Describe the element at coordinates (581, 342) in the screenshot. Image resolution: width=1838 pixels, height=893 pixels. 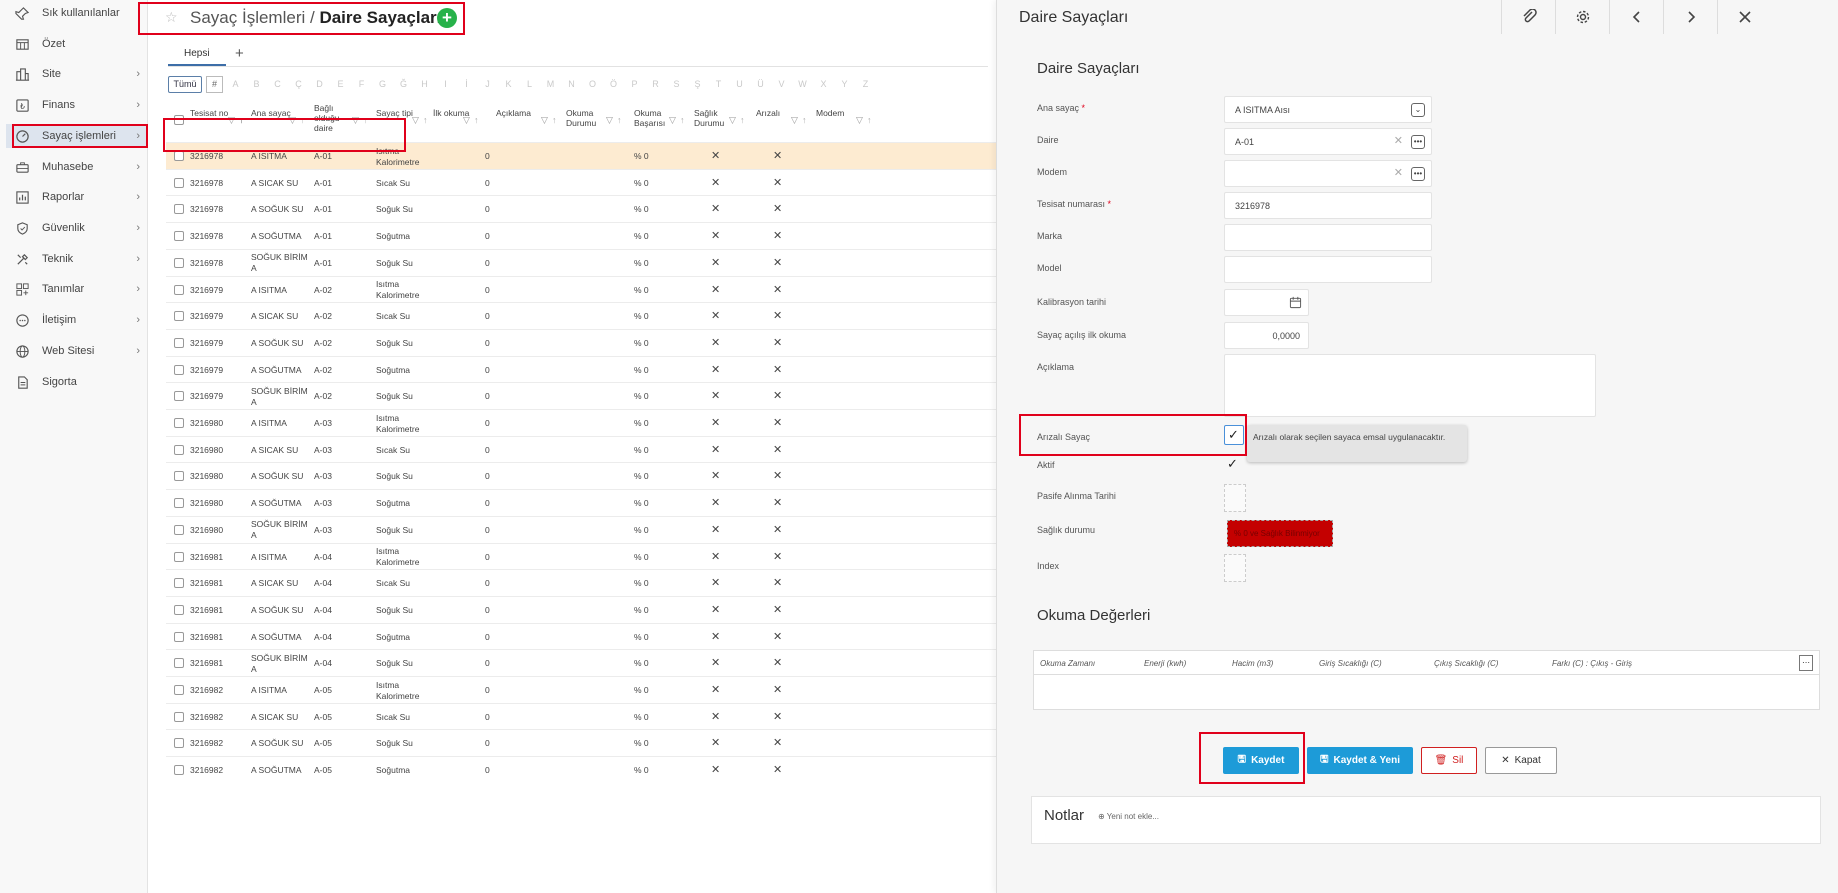
I see `table-row: 3216979 A SOĞUK SU A-02 Soğuk Su 0 % 0 ✕ ✕` at that location.